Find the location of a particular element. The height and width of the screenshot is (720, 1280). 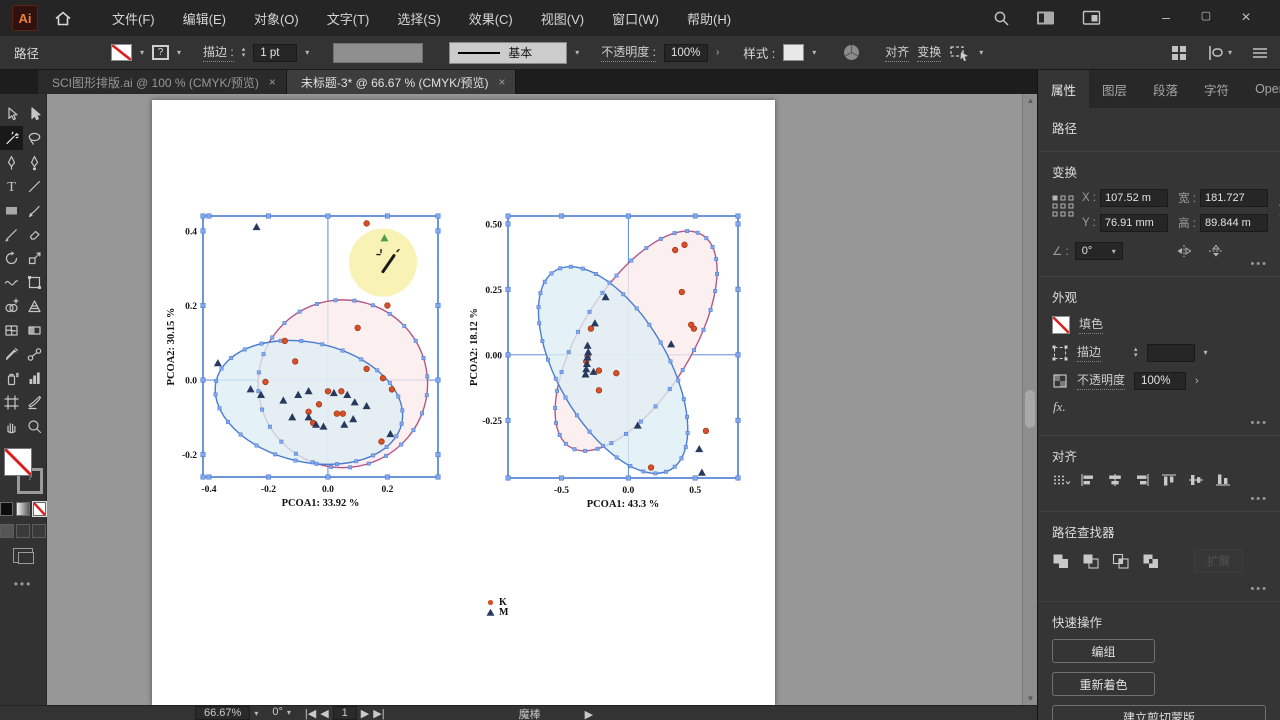

paintbrush-tool is located at coordinates (34, 210).